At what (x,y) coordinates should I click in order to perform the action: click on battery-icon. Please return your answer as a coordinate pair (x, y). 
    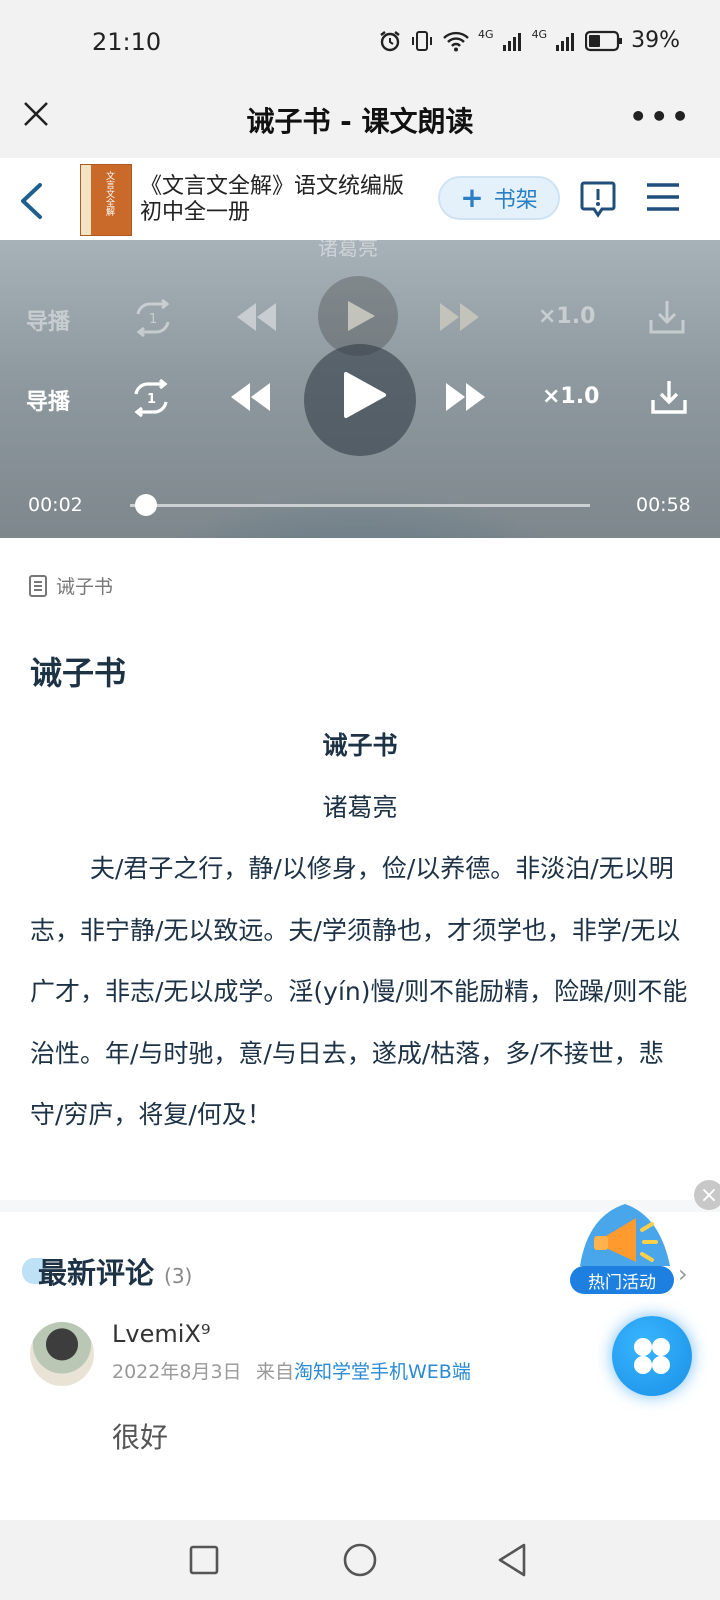
    Looking at the image, I should click on (604, 40).